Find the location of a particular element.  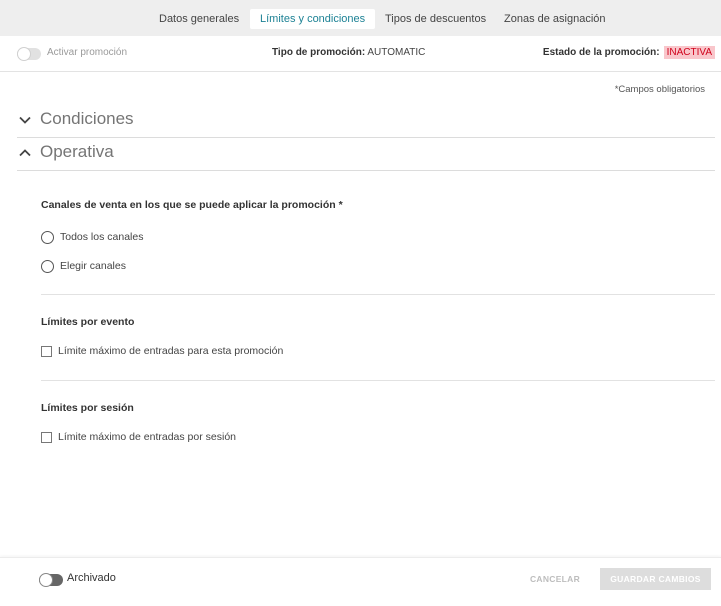

activate-promotion-toggle is located at coordinates (29, 54).